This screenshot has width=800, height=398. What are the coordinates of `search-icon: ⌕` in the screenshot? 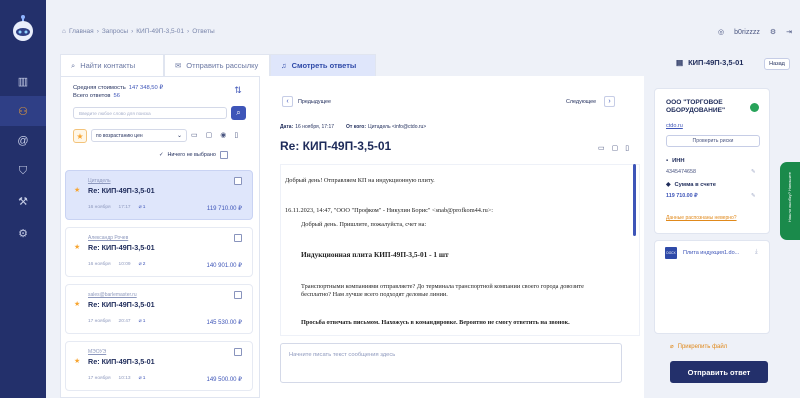 It's located at (238, 112).